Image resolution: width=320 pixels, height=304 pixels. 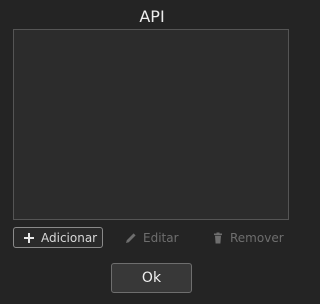 What do you see at coordinates (218, 238) in the screenshot?
I see `trash-icon` at bounding box center [218, 238].